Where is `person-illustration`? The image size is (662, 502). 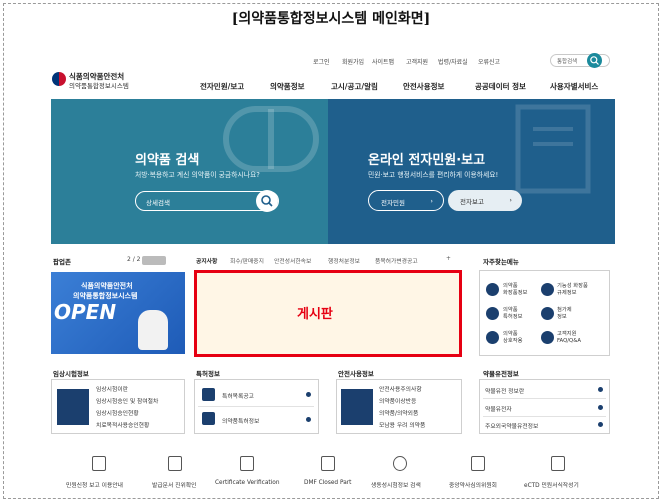 person-illustration is located at coordinates (153, 330).